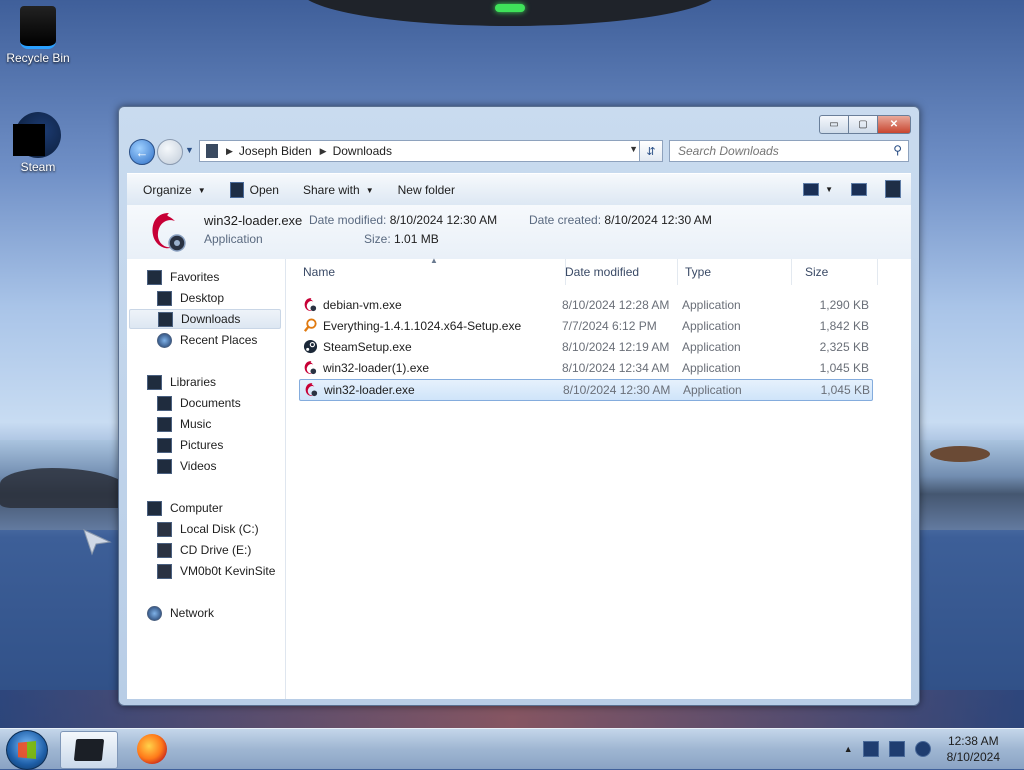  Describe the element at coordinates (190, 298) in the screenshot. I see `nav-desktop: Desktop` at that location.